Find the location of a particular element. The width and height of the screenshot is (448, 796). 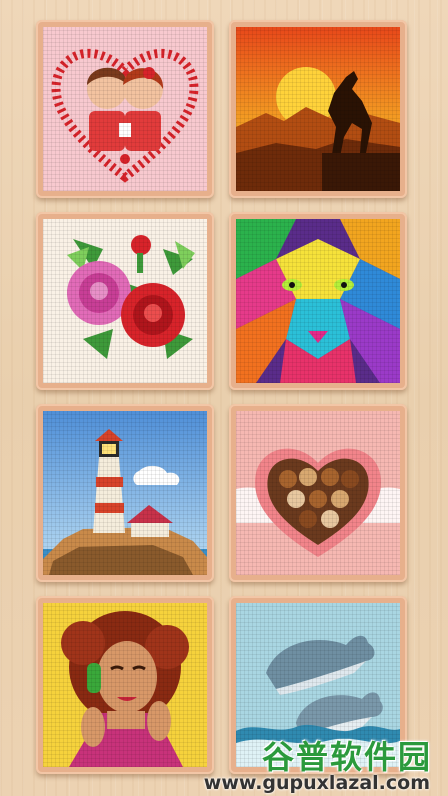

watermark-url: www.gupuxlazal.com is located at coordinates (316, 783).